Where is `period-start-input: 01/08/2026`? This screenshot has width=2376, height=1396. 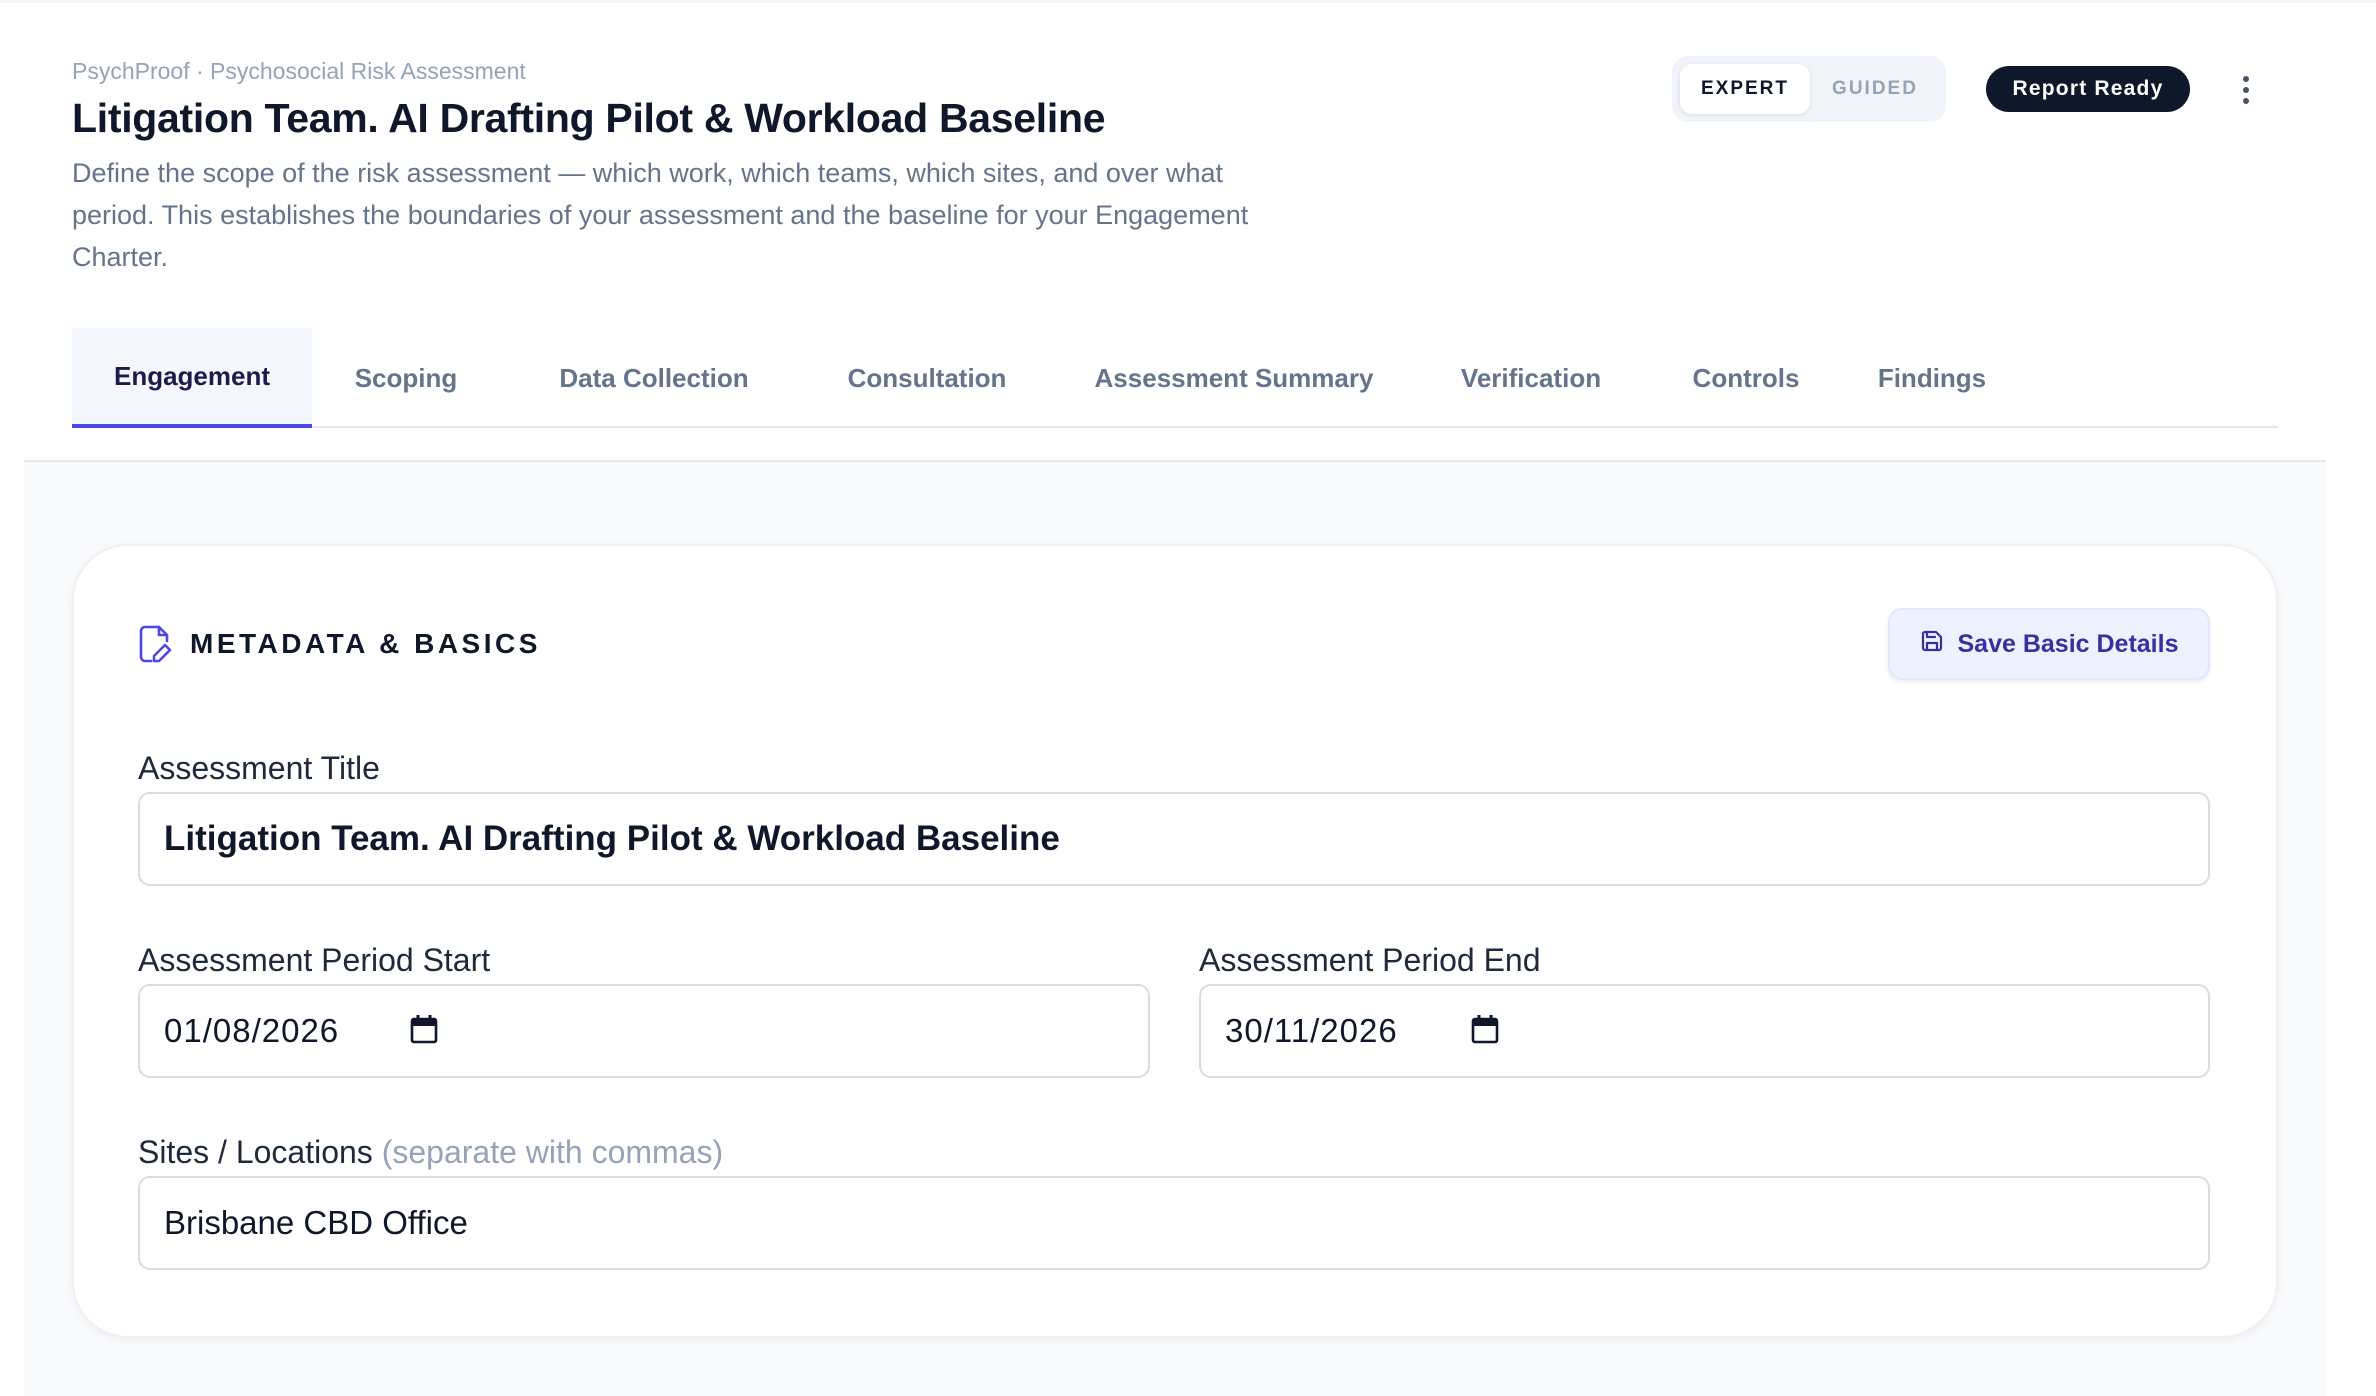 period-start-input: 01/08/2026 is located at coordinates (644, 1031).